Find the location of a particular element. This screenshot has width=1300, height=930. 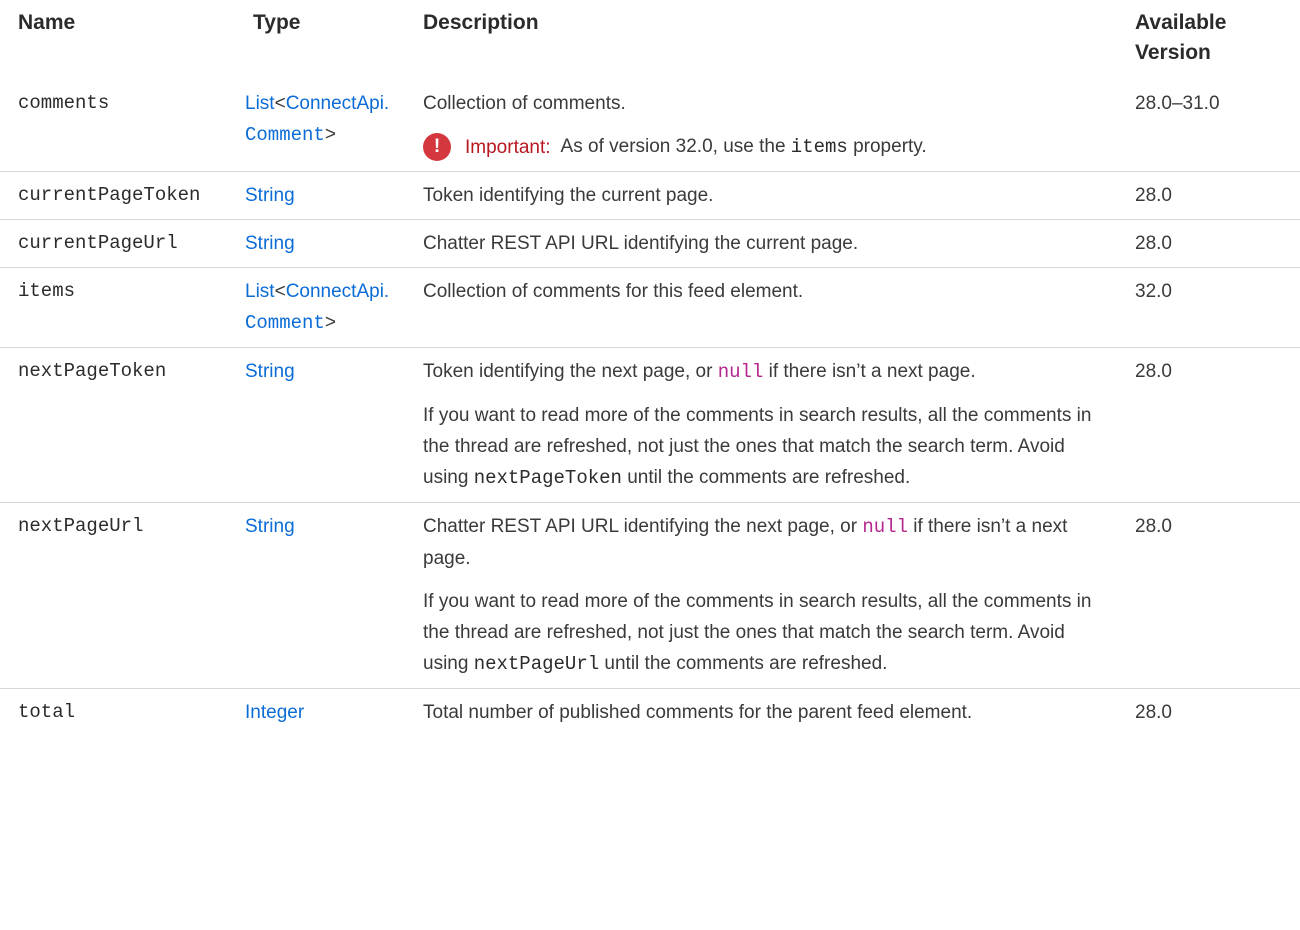

header-description: Description is located at coordinates (481, 22).